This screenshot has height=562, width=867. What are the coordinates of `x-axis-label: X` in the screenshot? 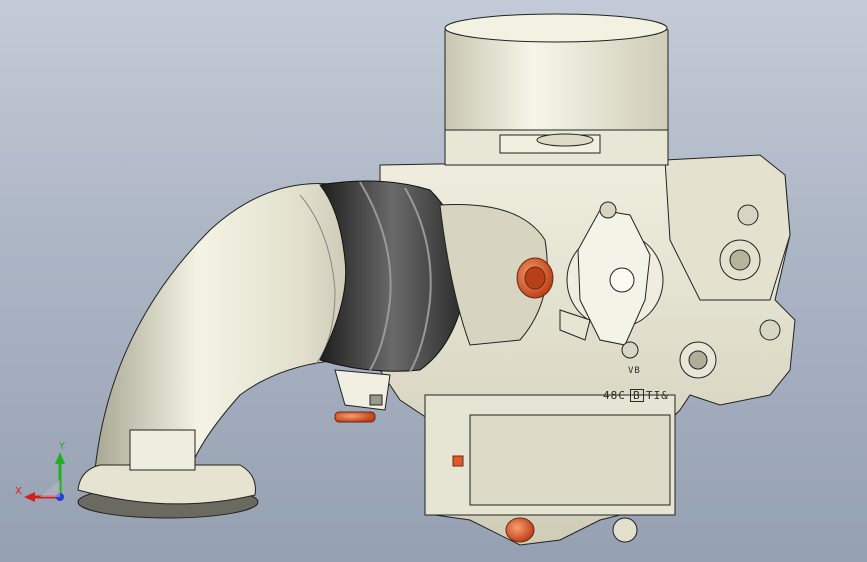 It's located at (18, 491).